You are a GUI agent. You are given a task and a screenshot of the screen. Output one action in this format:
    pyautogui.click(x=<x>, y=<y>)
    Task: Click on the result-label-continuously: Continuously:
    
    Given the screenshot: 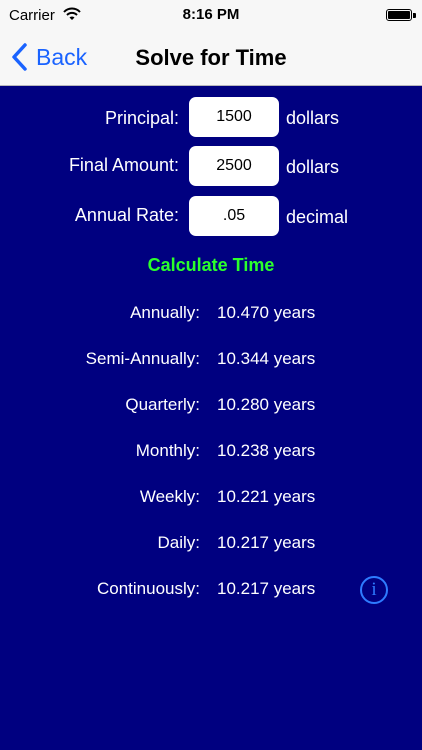 What is the action you would take?
    pyautogui.click(x=148, y=588)
    